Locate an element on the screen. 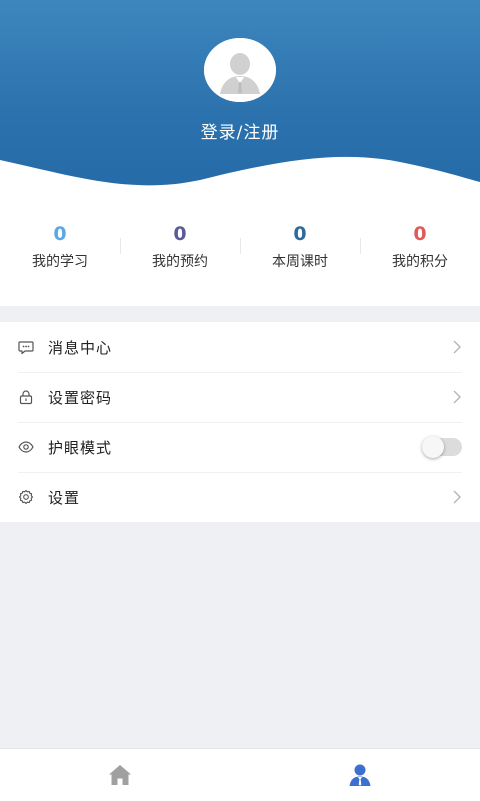  stats-row: 0 我的学习 0 我的预约 0 本周课时 0 我的积分 is located at coordinates (240, 253).